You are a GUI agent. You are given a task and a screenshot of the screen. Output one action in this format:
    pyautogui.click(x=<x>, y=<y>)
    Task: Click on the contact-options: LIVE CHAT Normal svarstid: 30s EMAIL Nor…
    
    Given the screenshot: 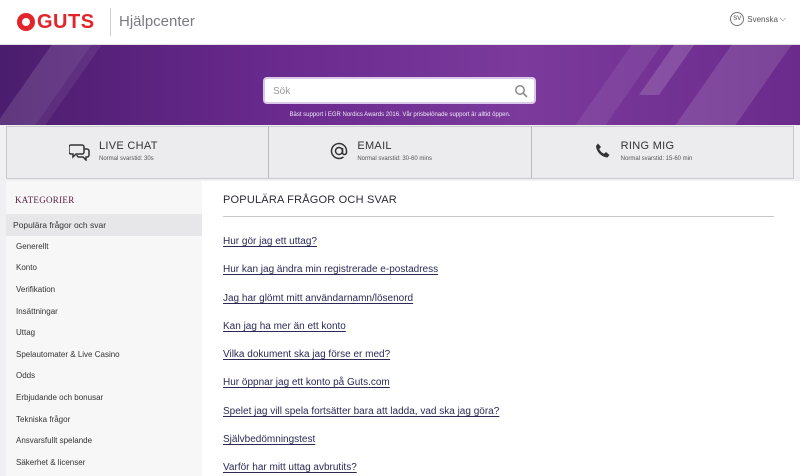 What is the action you would take?
    pyautogui.click(x=400, y=152)
    